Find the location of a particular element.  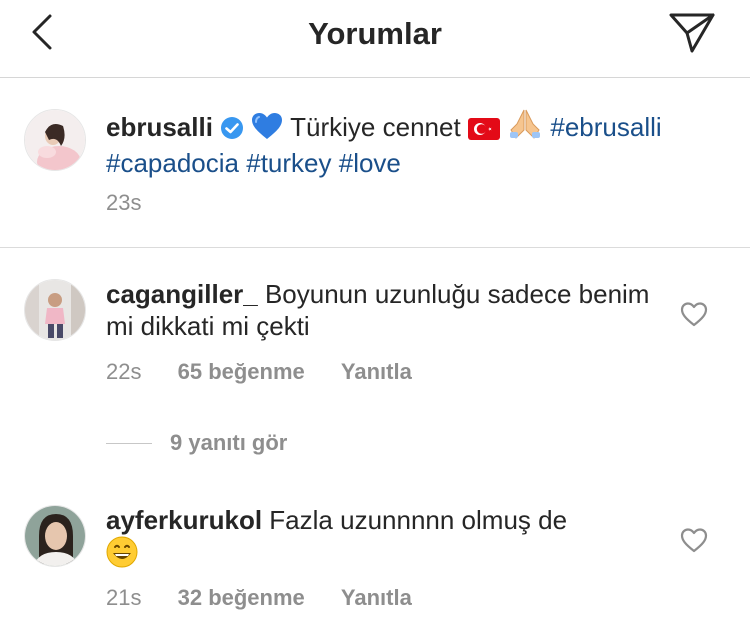

comment-username: cagangiller_ is located at coordinates (182, 294).